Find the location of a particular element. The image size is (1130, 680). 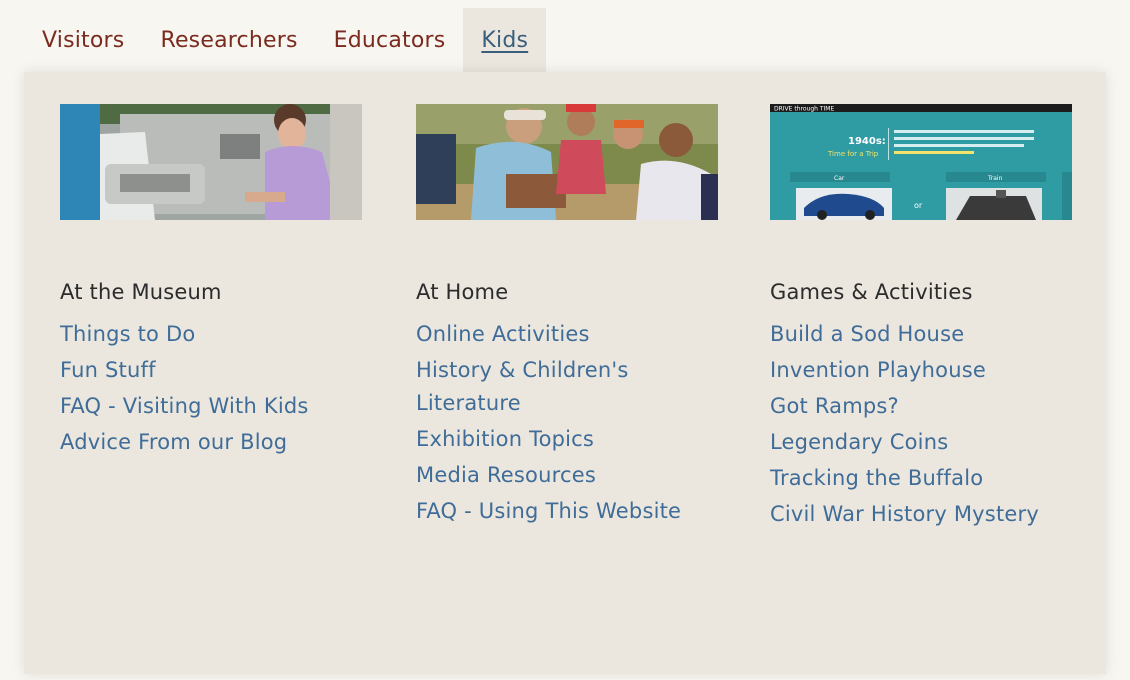

column-heading: At the Museum is located at coordinates (141, 292).